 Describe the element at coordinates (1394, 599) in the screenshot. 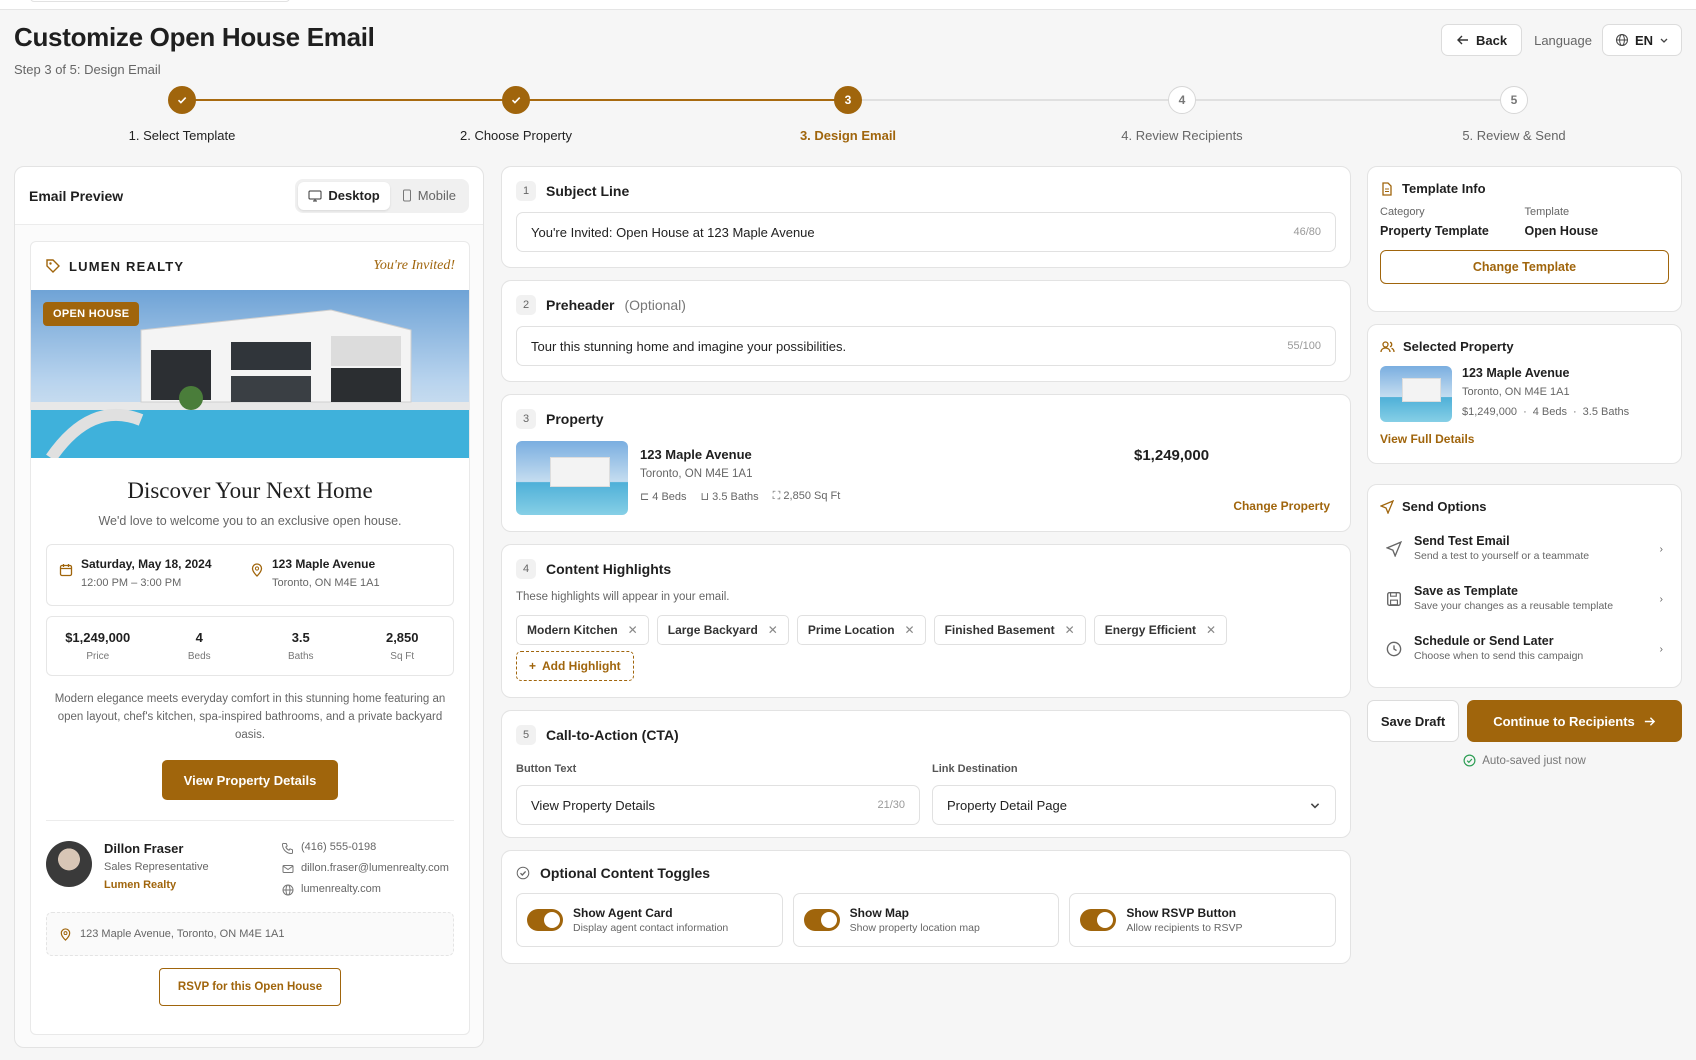

I see `save-icon` at that location.